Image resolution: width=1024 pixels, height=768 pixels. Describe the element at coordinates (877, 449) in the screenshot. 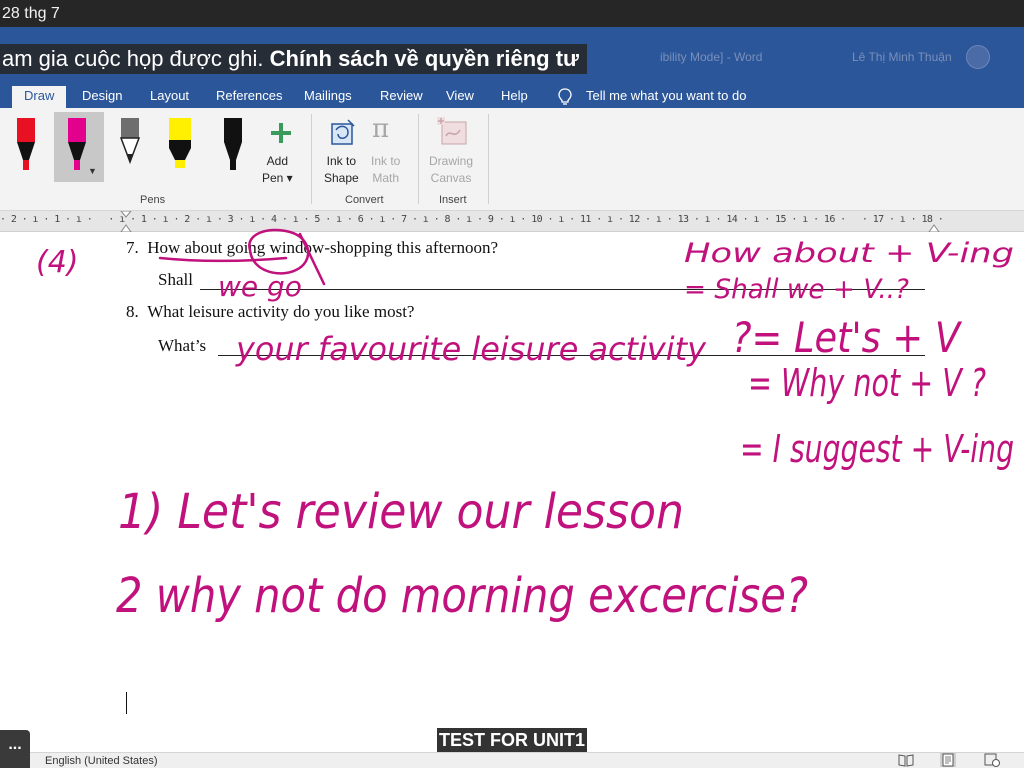

I see `ink-suggest: = I suggest + V-ing` at that location.